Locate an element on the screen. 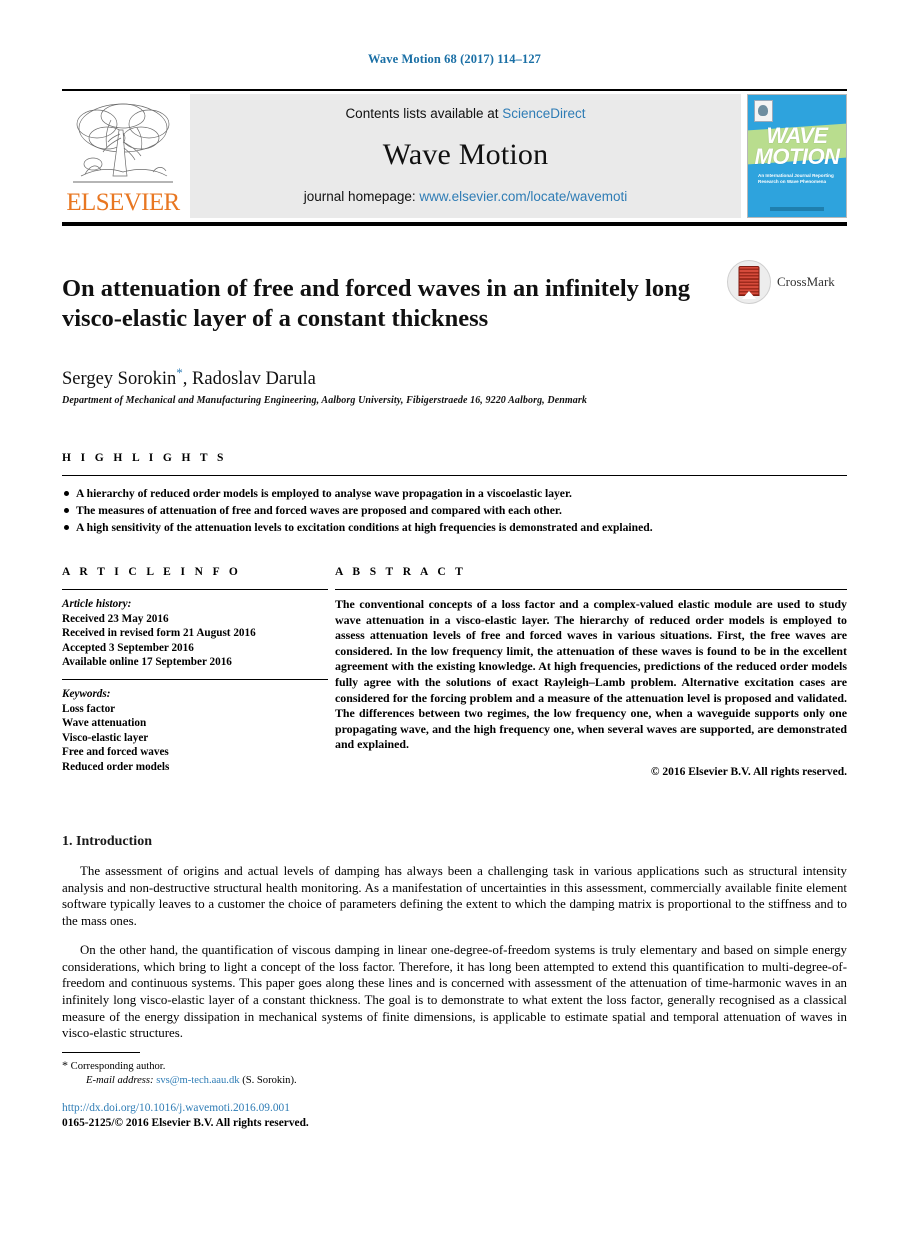  email-link: svs@m-tech.aau.dk is located at coordinates (197, 1080).